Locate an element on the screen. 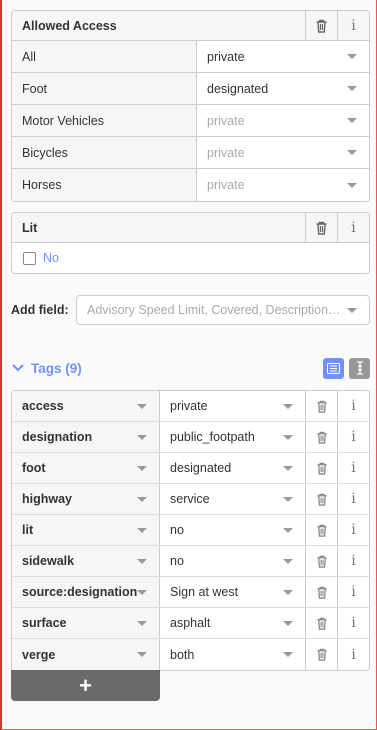 This screenshot has height=730, width=377. access-row-label: Bicycles is located at coordinates (104, 152).